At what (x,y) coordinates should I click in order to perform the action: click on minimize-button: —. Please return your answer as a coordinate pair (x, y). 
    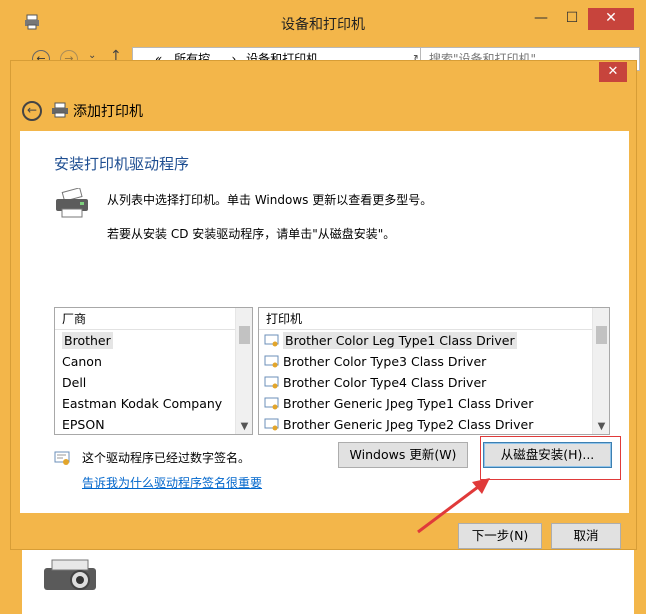
    Looking at the image, I should click on (541, 19).